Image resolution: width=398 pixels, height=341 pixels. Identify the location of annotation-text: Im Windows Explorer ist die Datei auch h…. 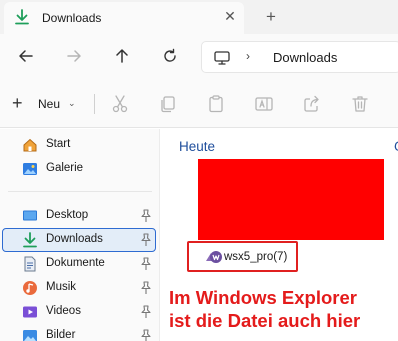
(264, 309).